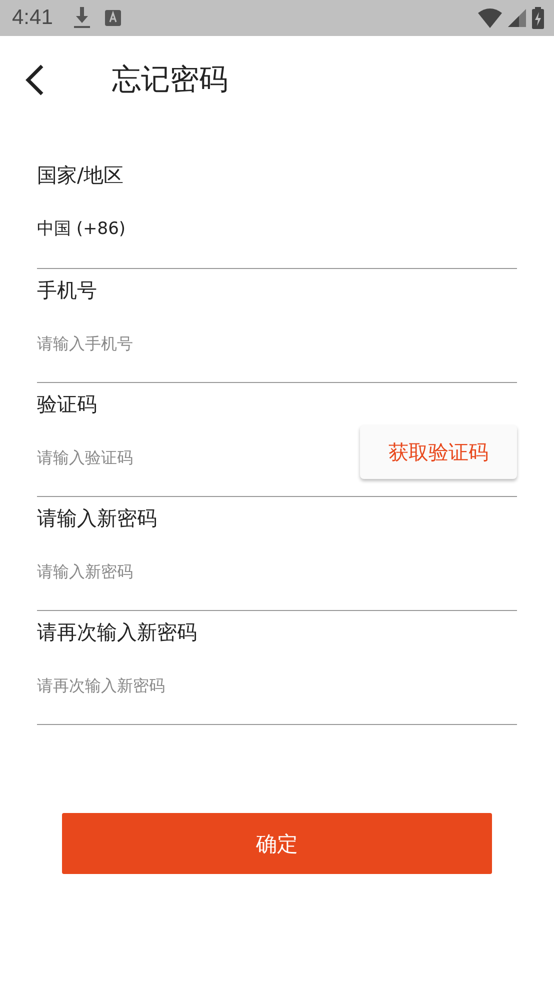 This screenshot has height=984, width=554. I want to click on keyboard-app-icon, so click(112, 18).